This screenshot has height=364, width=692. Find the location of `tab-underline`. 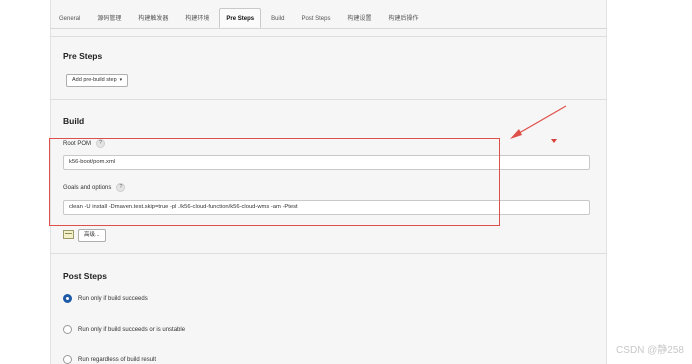

tab-underline is located at coordinates (328, 28).